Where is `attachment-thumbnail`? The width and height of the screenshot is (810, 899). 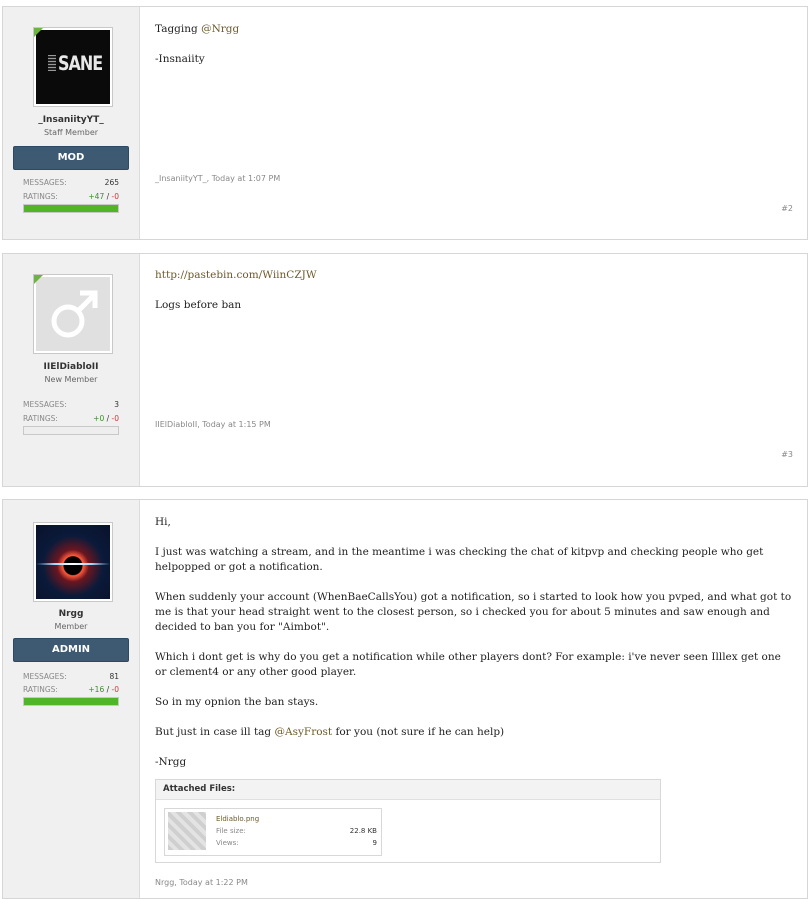 attachment-thumbnail is located at coordinates (187, 831).